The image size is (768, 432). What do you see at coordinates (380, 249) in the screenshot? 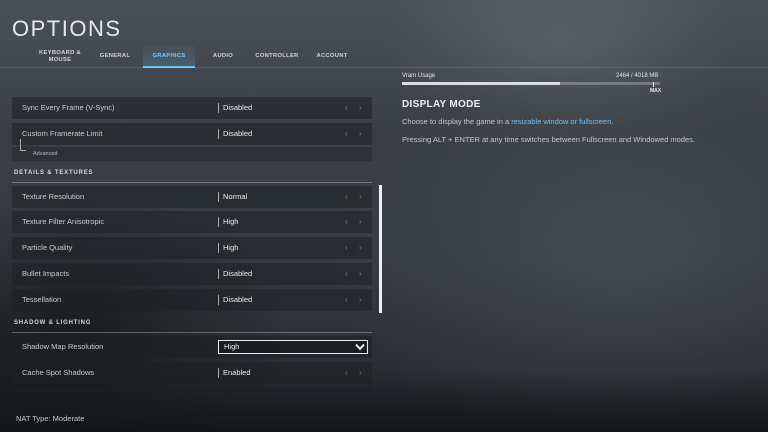
I see `settings-scrollbar` at bounding box center [380, 249].